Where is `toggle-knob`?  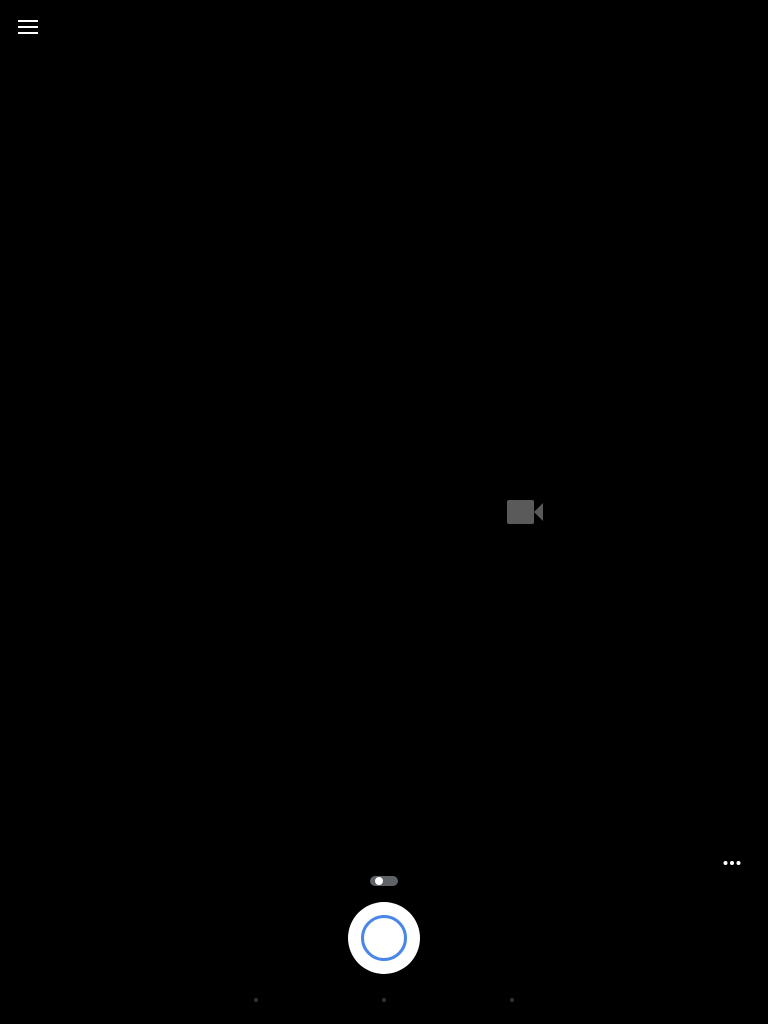
toggle-knob is located at coordinates (379, 881).